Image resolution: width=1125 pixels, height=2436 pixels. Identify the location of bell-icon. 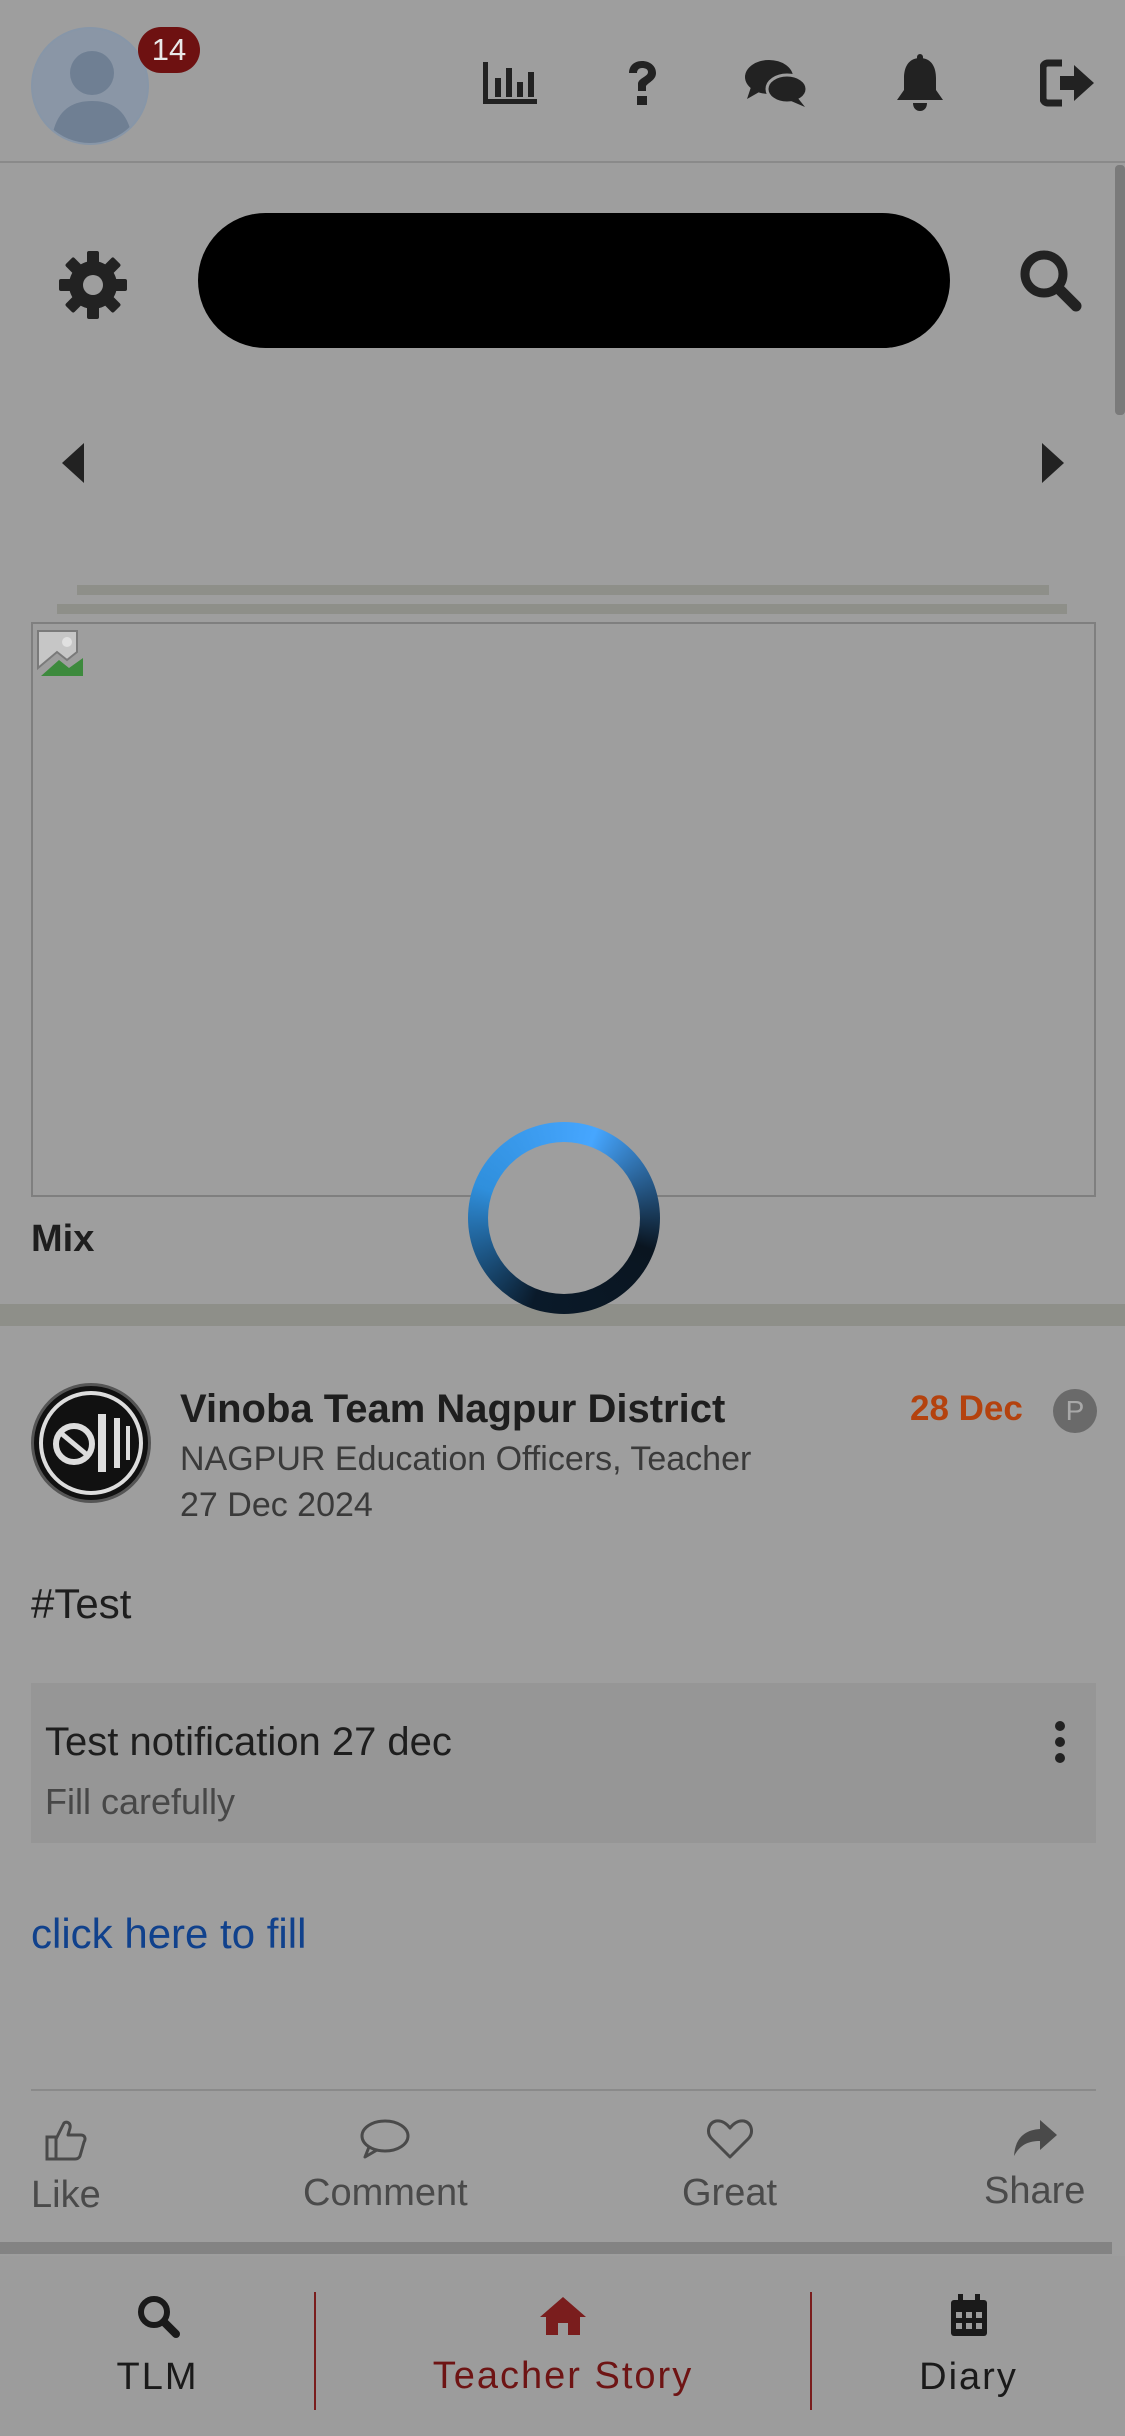
(920, 83).